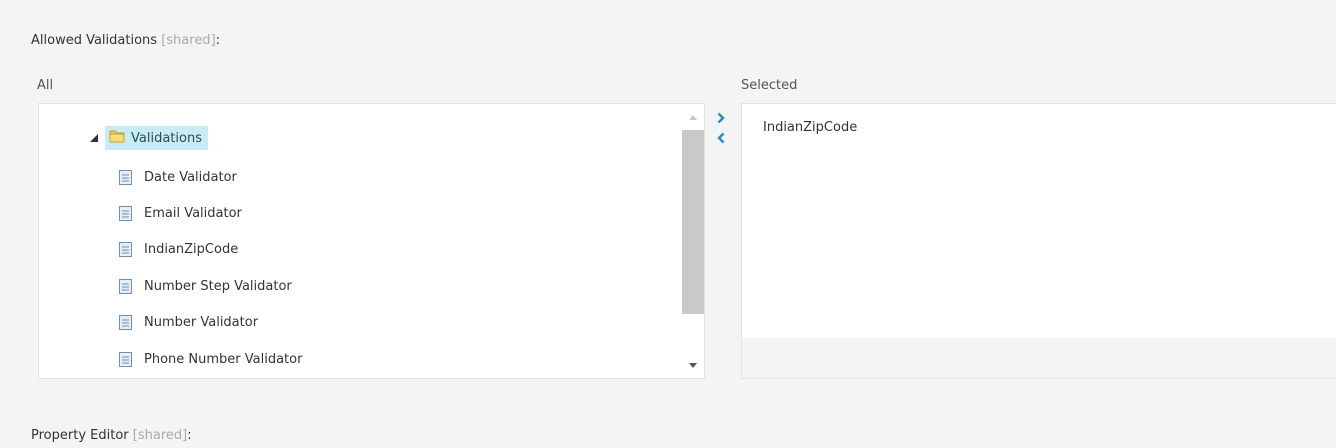 This screenshot has height=448, width=1336. Describe the element at coordinates (188, 40) in the screenshot. I see `allowed-validations-shared: [shared]` at that location.